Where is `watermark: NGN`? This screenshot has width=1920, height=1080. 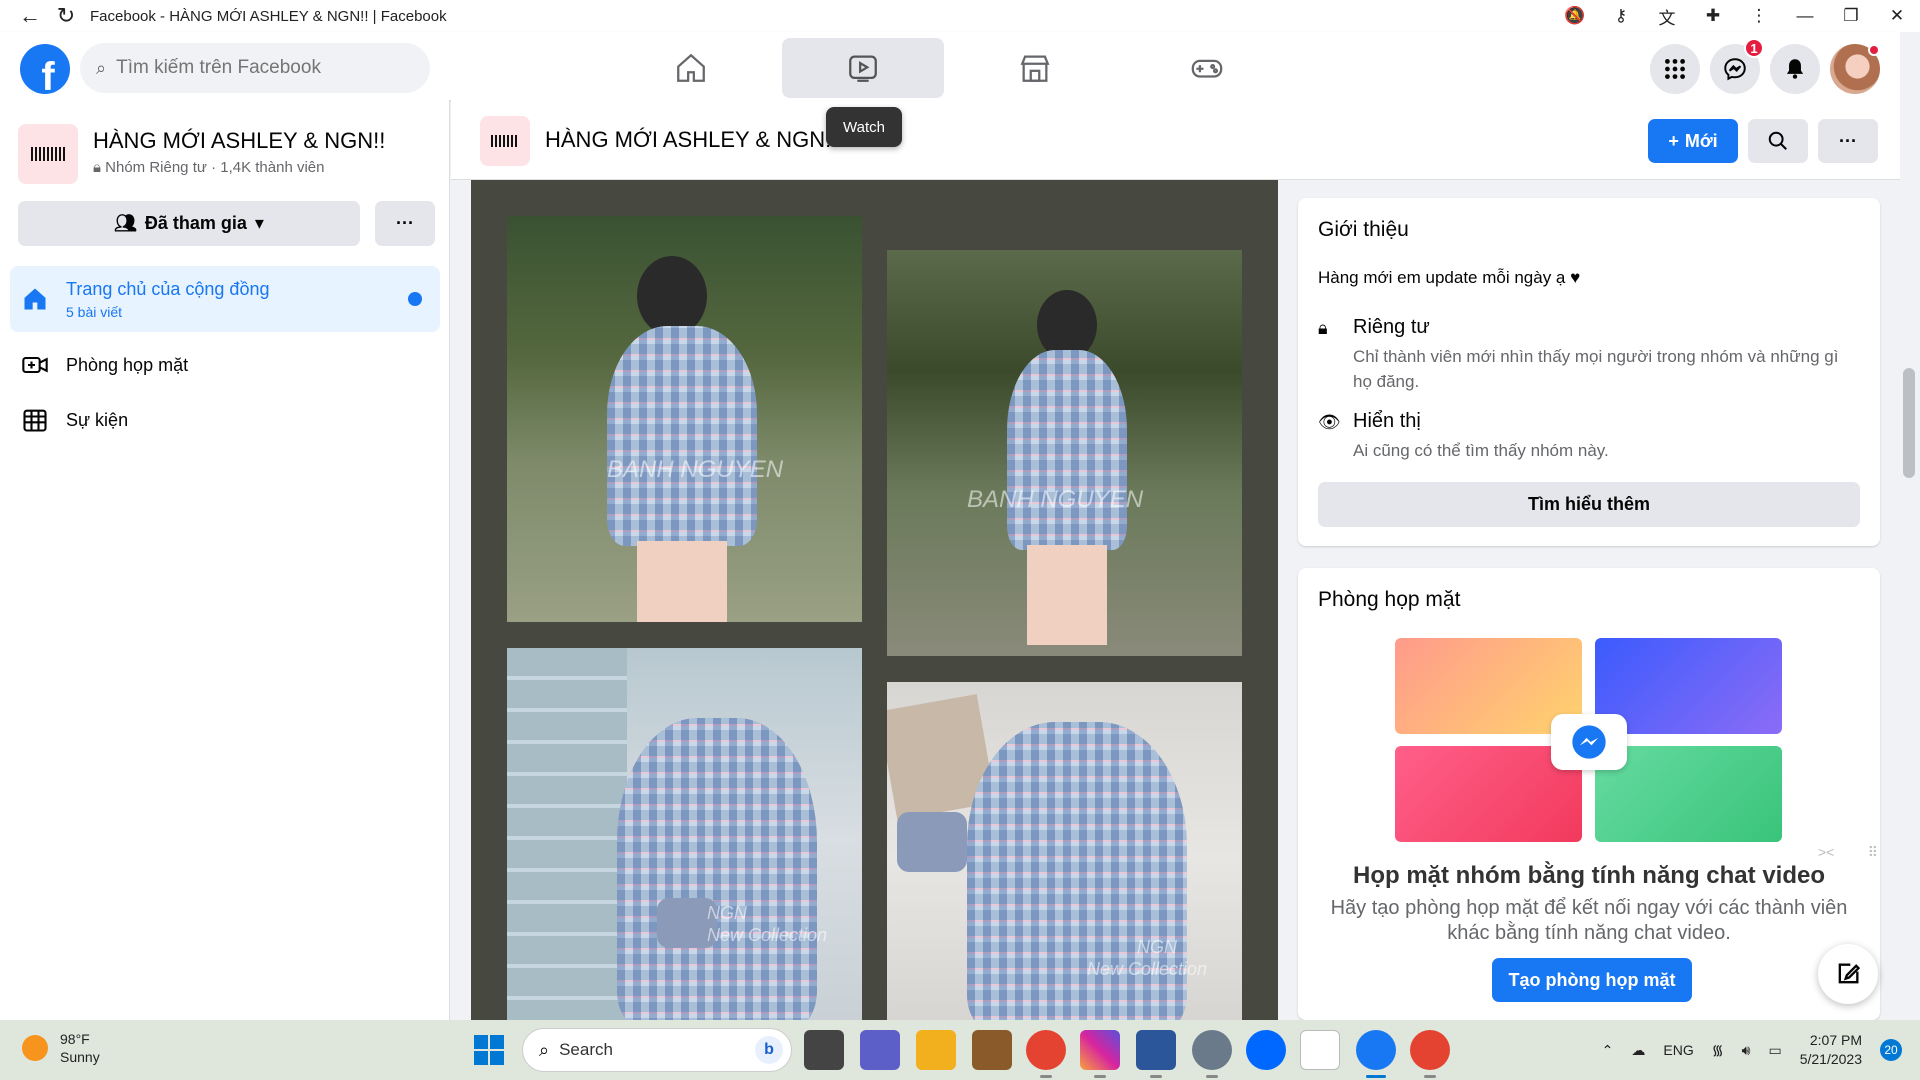 watermark: NGN is located at coordinates (727, 913).